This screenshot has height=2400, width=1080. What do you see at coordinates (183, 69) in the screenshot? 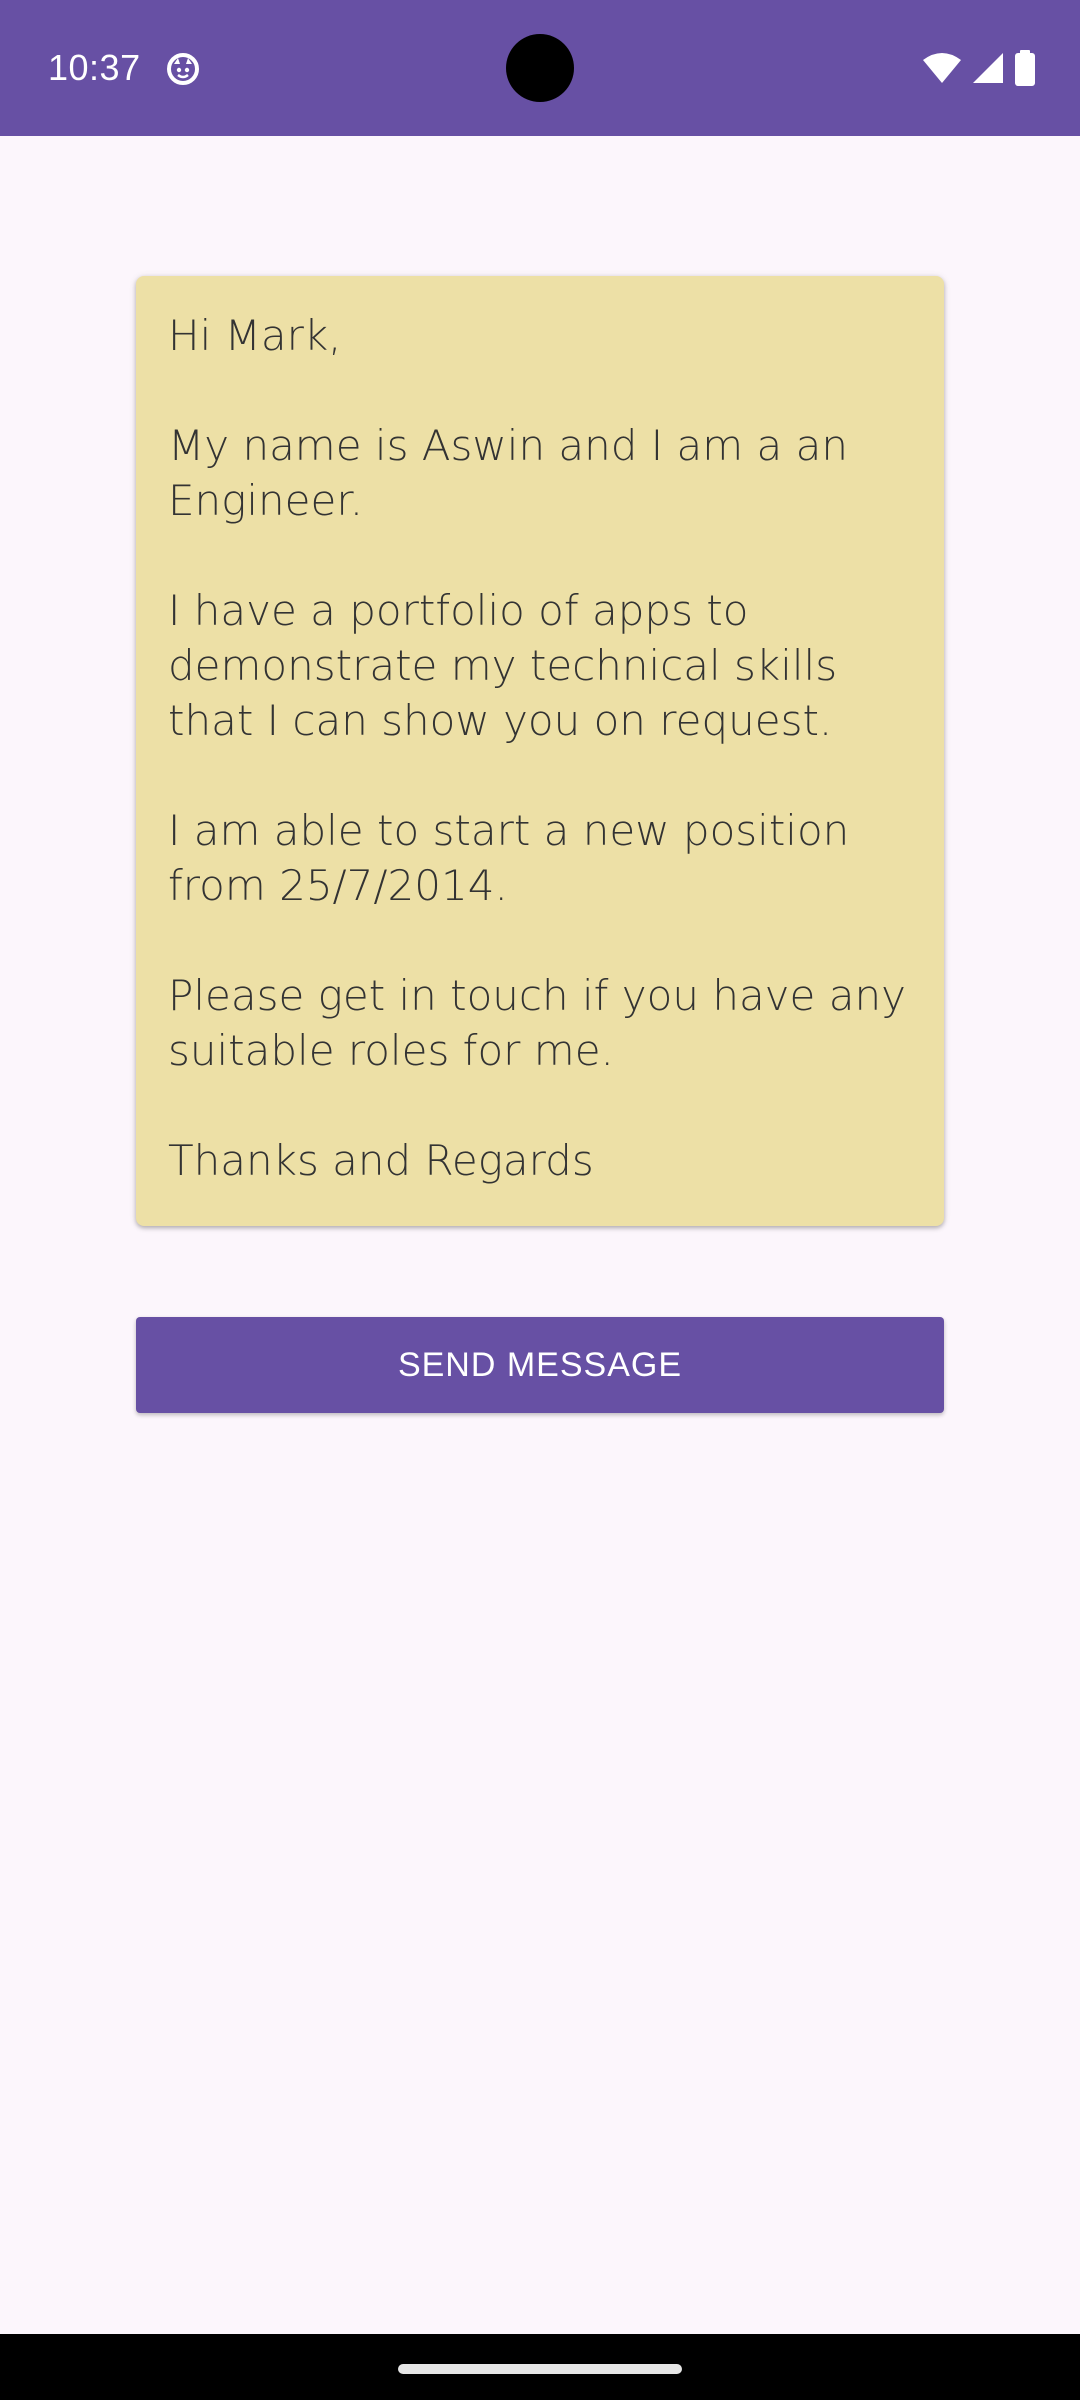
I see `app-notification-icon` at bounding box center [183, 69].